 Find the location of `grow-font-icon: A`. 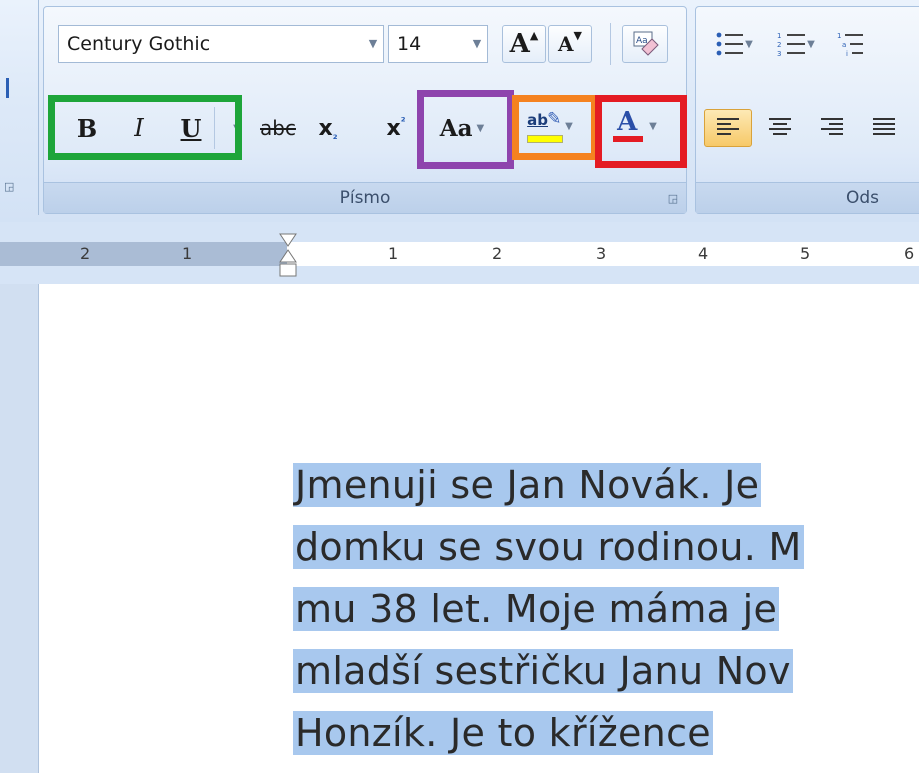

grow-font-icon: A is located at coordinates (519, 44).